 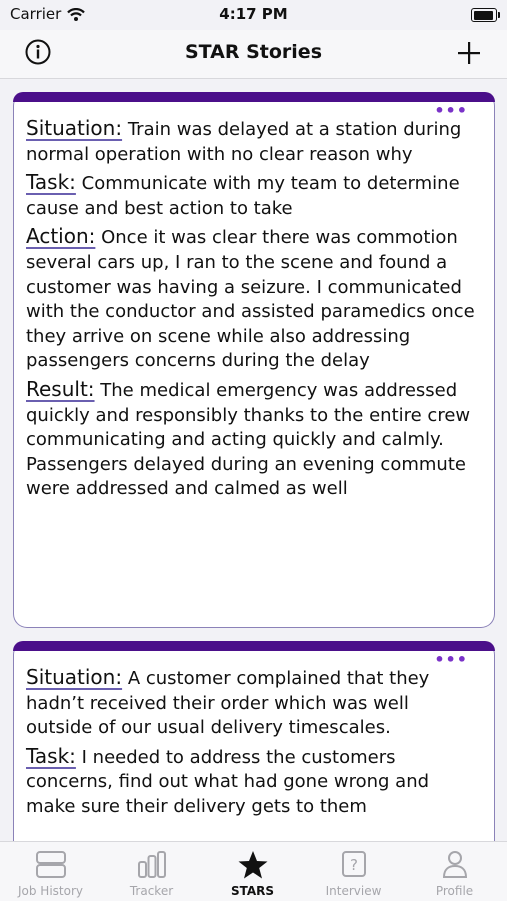 I want to click on question-icon: ?, so click(x=353, y=864).